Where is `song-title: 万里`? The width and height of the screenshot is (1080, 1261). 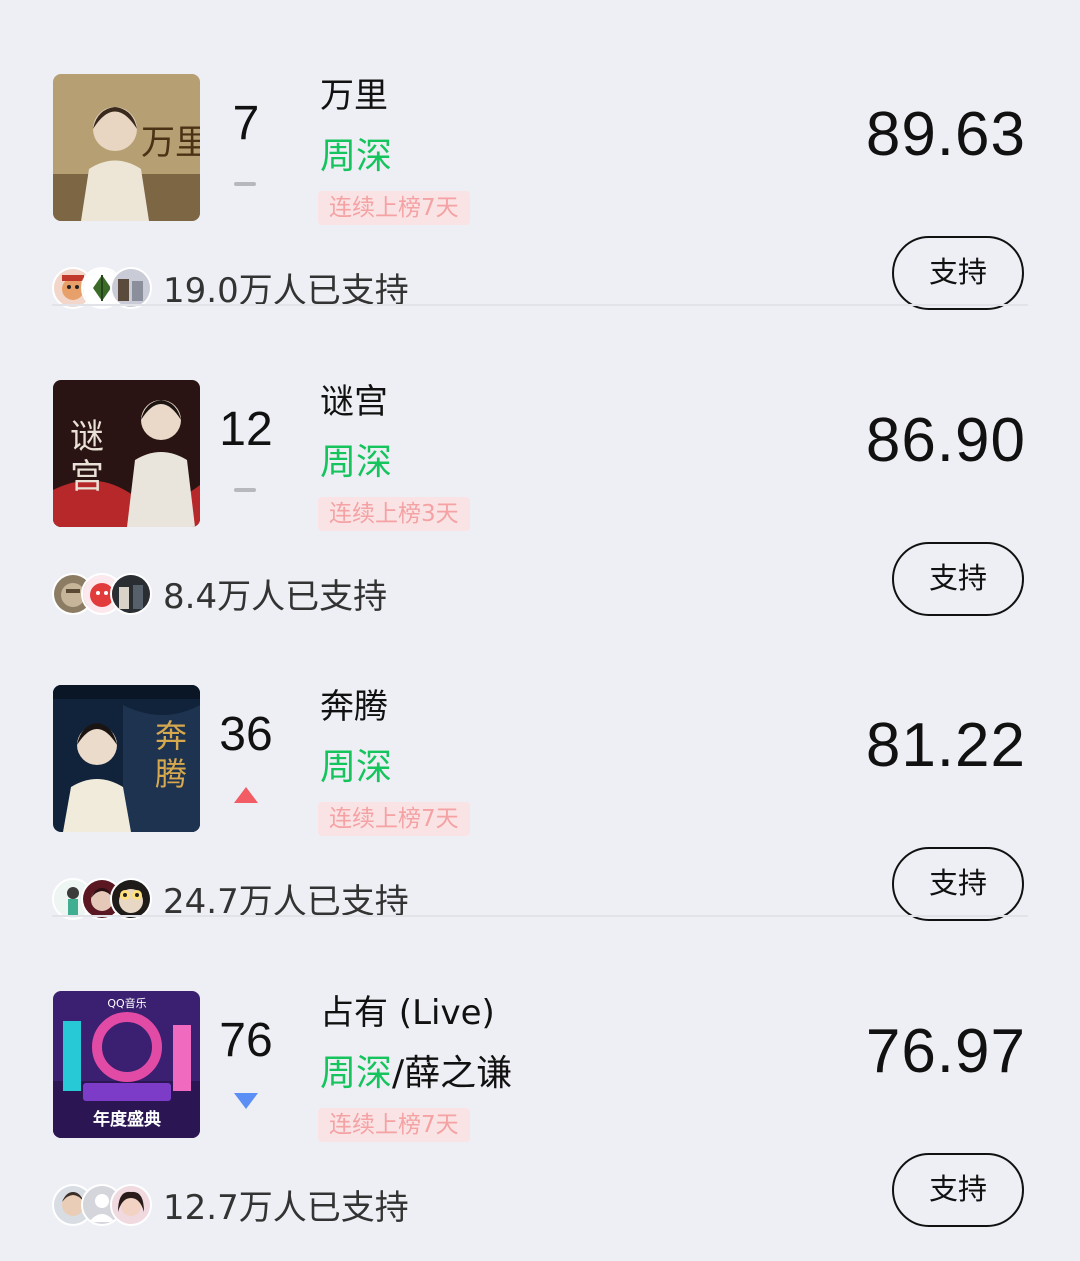
song-title: 万里 is located at coordinates (354, 96).